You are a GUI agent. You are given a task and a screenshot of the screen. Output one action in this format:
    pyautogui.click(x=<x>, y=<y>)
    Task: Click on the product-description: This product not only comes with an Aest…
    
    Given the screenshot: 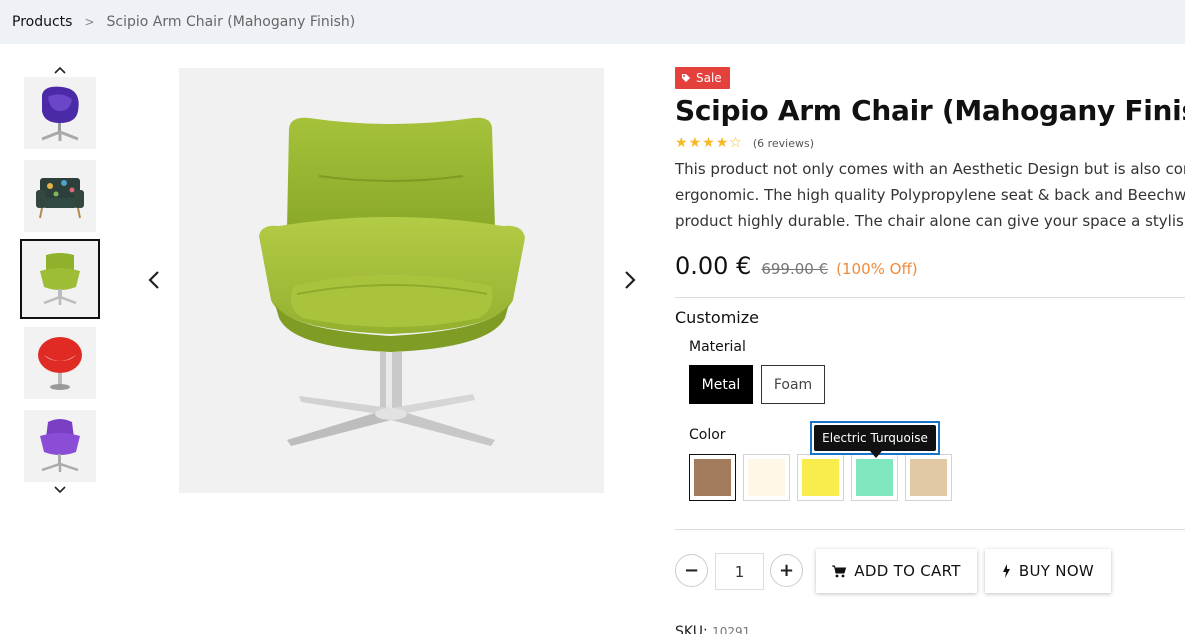 What is the action you would take?
    pyautogui.click(x=930, y=195)
    